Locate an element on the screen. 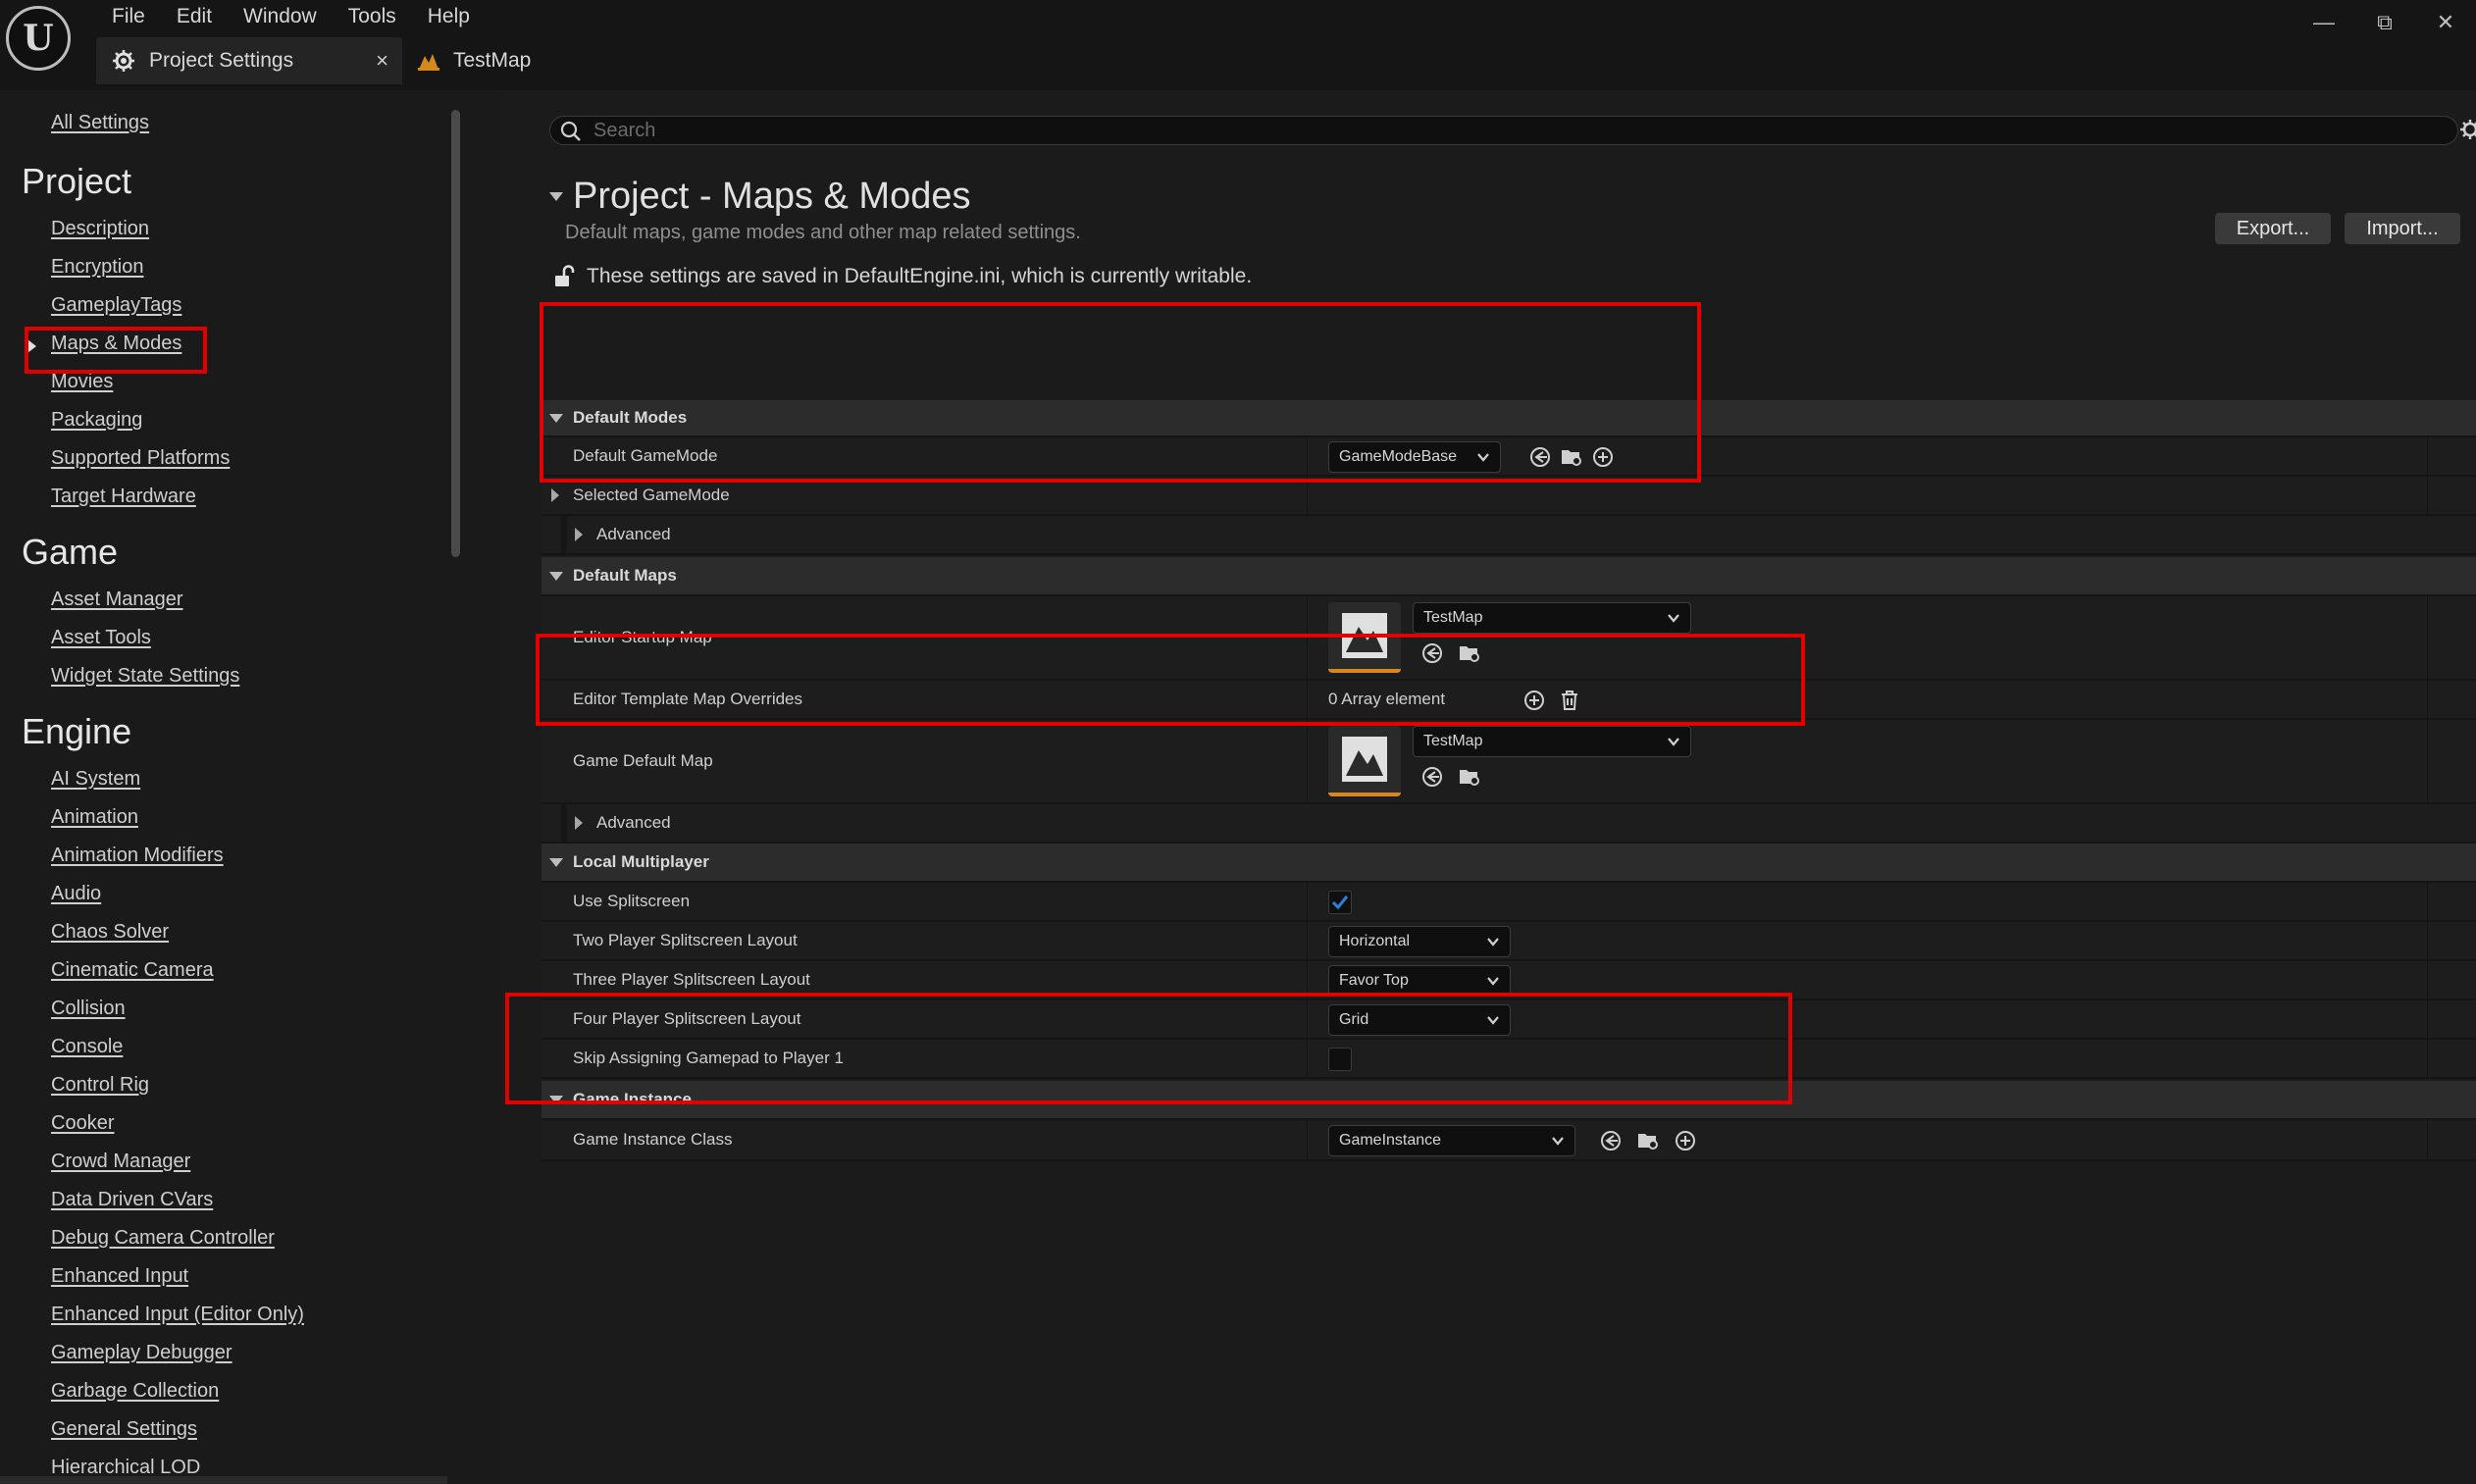  sidebar-item-crowd-manager: Crowd Manager is located at coordinates (120, 1162).